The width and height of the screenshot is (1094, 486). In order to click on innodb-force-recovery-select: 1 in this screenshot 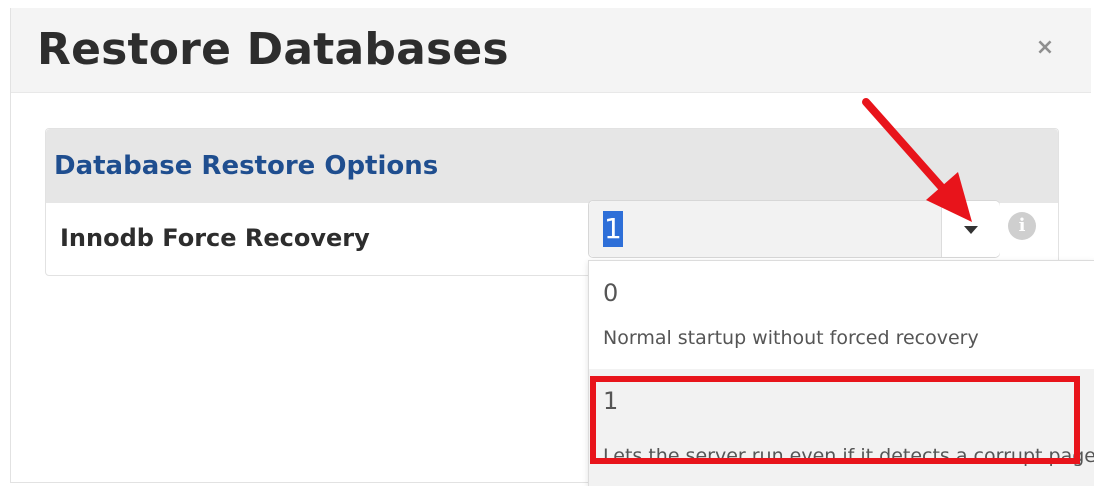, I will do `click(794, 229)`.